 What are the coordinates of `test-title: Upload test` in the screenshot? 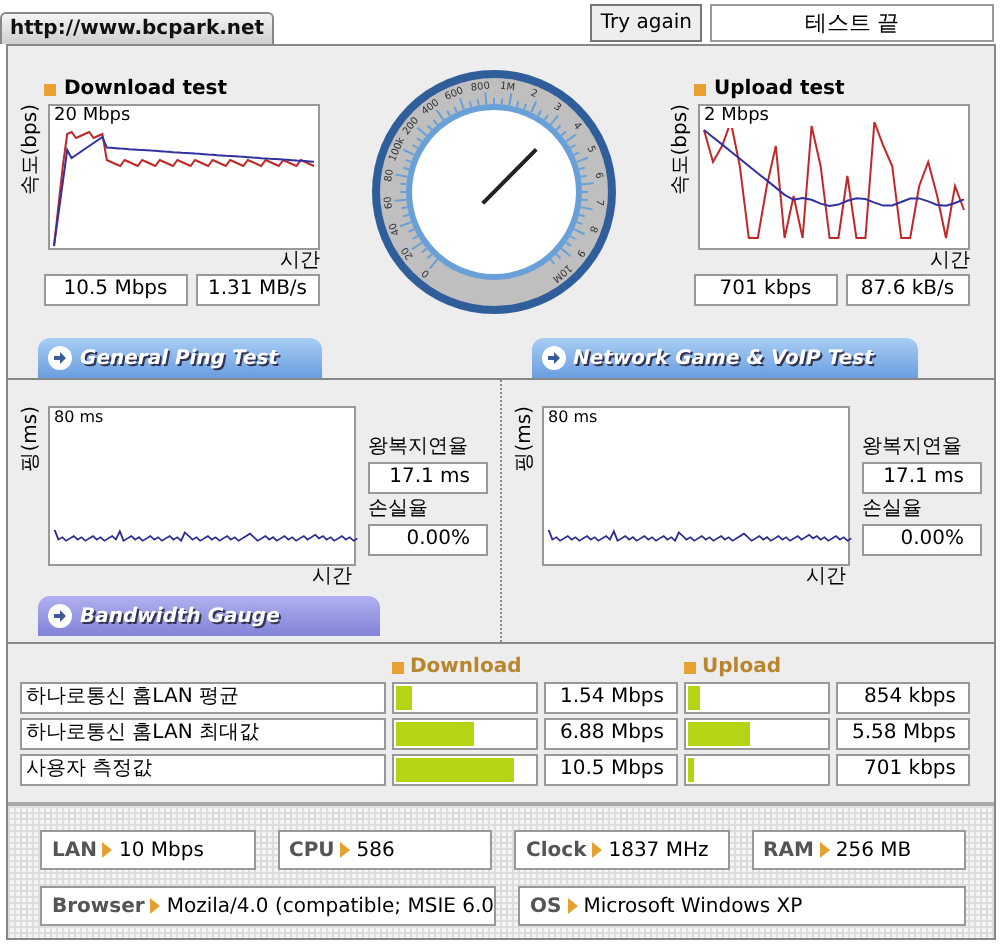 It's located at (818, 89).